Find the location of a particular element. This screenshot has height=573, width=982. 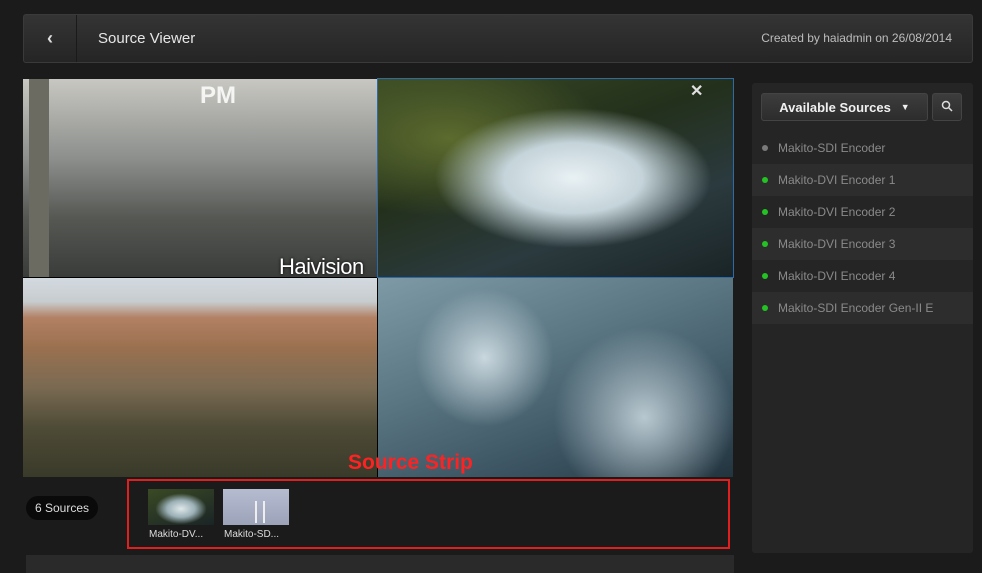

sign-text: PM is located at coordinates (218, 95).